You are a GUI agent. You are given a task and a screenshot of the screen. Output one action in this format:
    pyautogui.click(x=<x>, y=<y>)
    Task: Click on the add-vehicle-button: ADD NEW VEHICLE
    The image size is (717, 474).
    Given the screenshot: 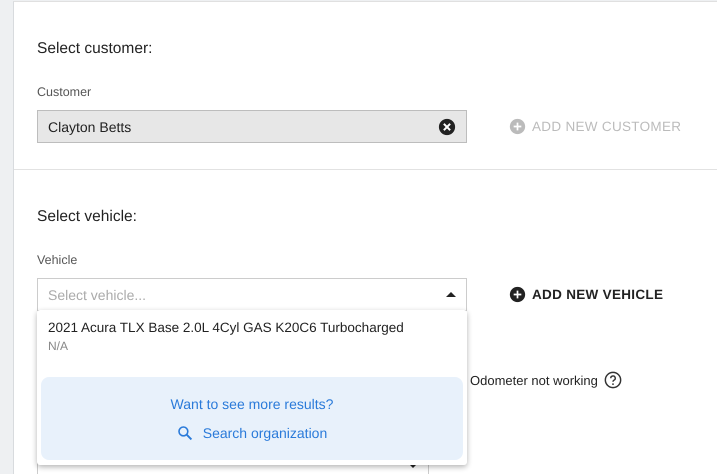 What is the action you would take?
    pyautogui.click(x=586, y=294)
    